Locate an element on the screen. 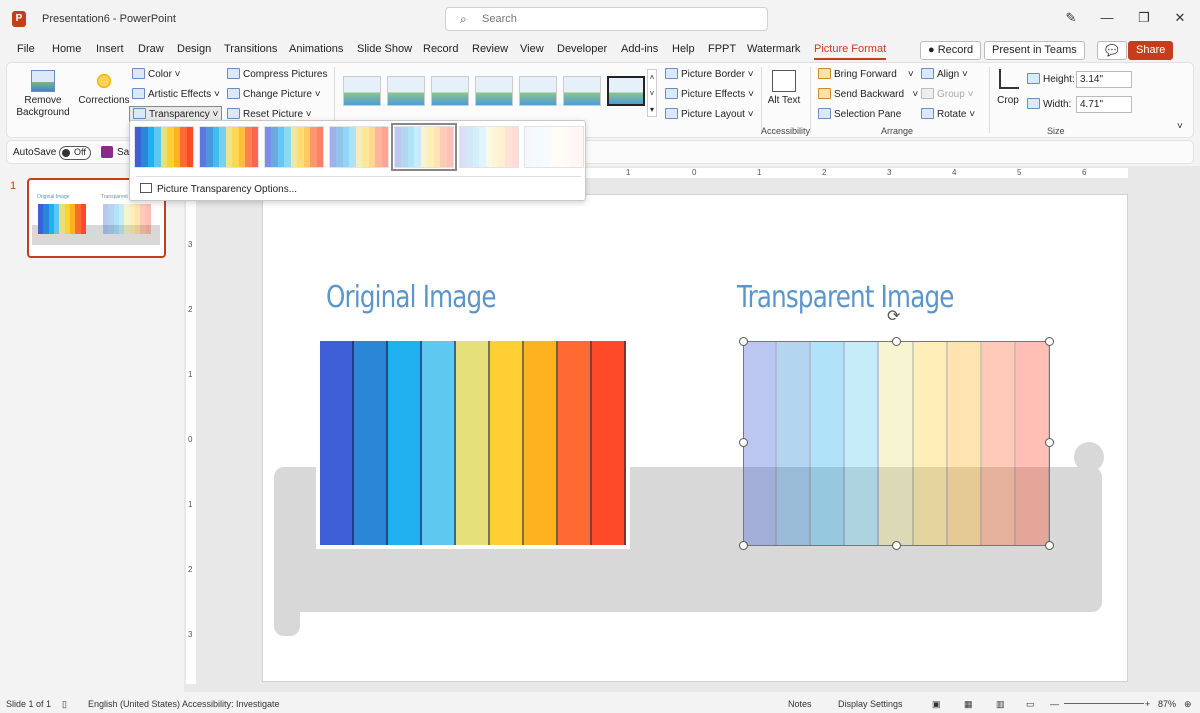 The width and height of the screenshot is (1200, 713). transparency-80-percent is located at coordinates (489, 147).